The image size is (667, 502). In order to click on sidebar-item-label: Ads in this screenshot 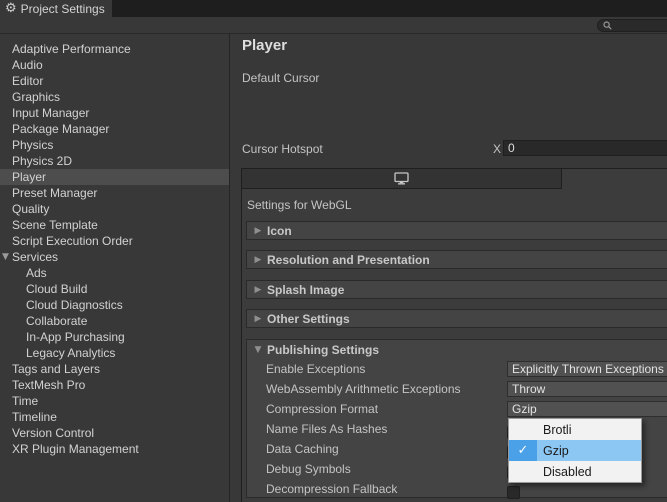, I will do `click(36, 273)`.